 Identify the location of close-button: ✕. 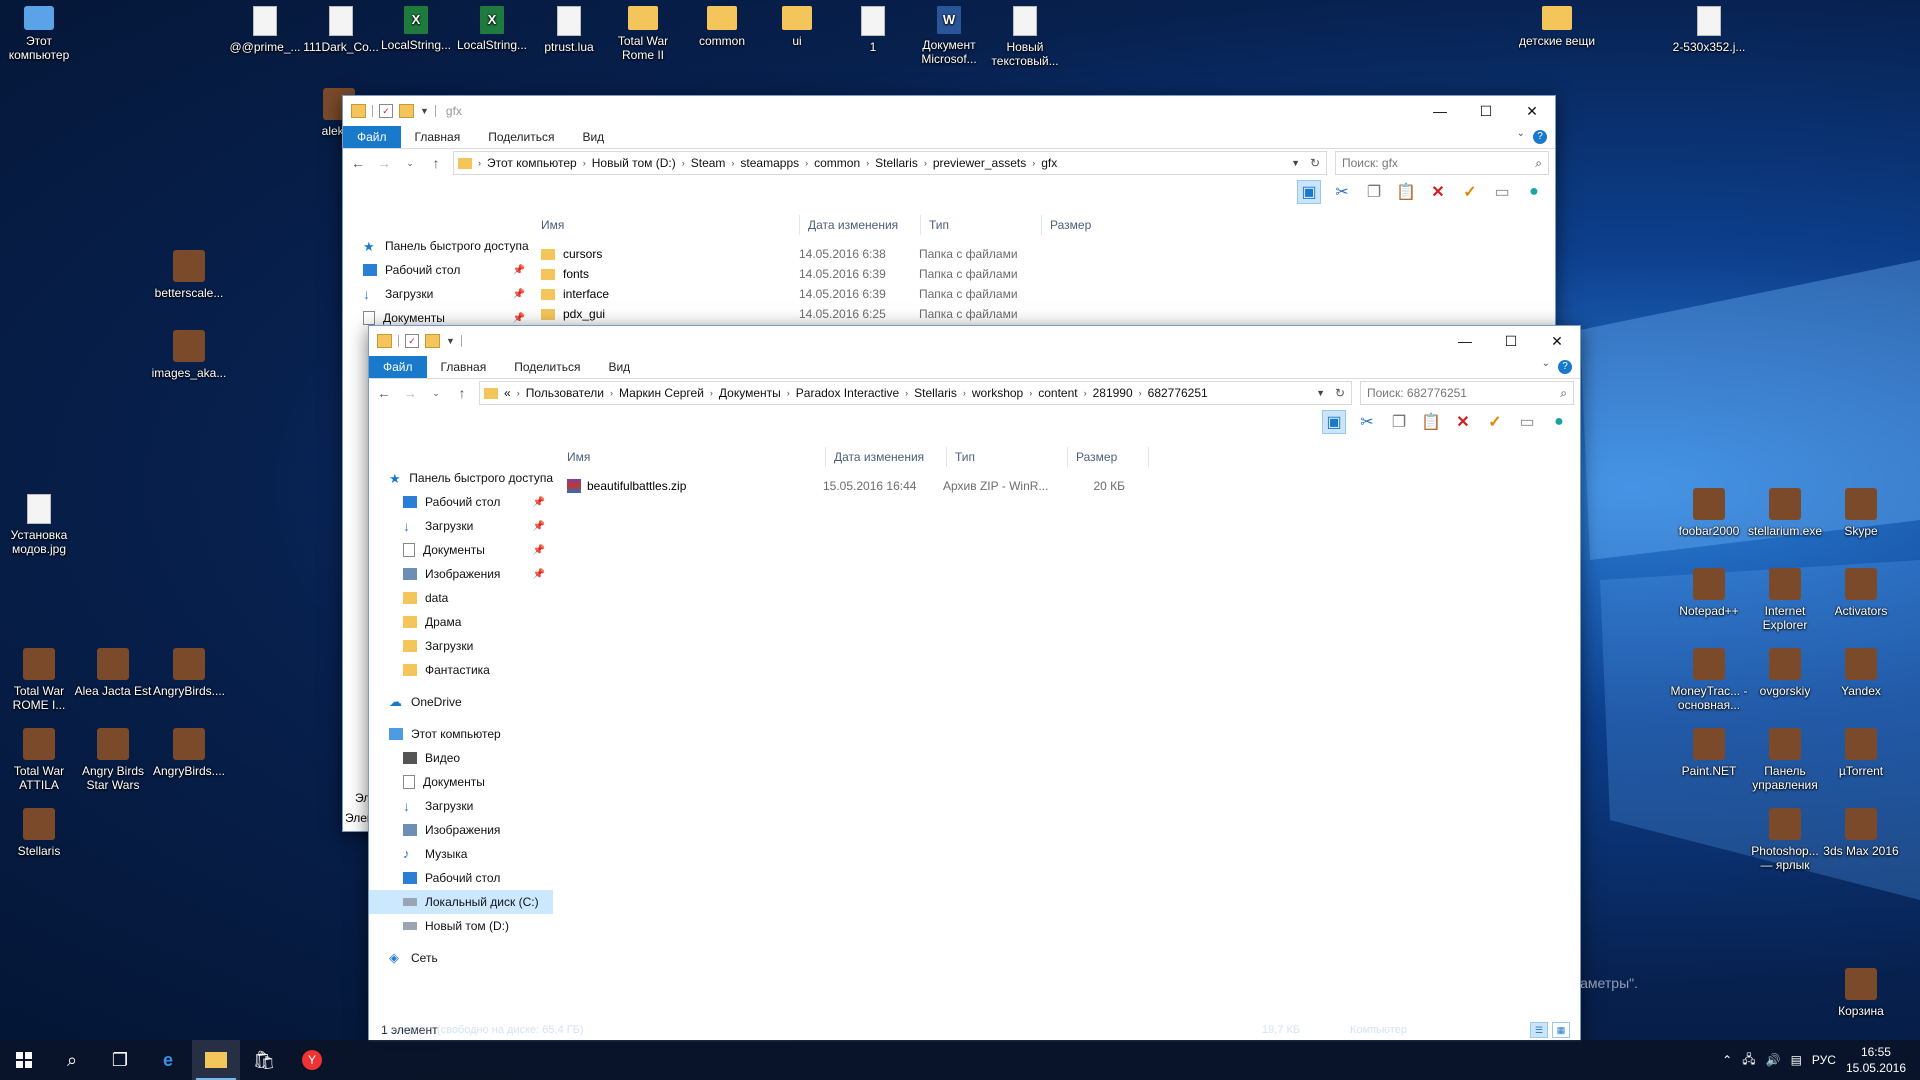
(1532, 111).